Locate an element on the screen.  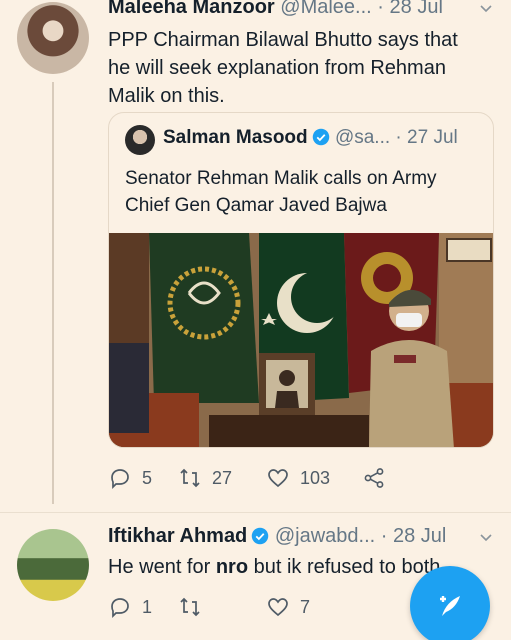
tweet-actions: 1 7 is located at coordinates (235, 607).